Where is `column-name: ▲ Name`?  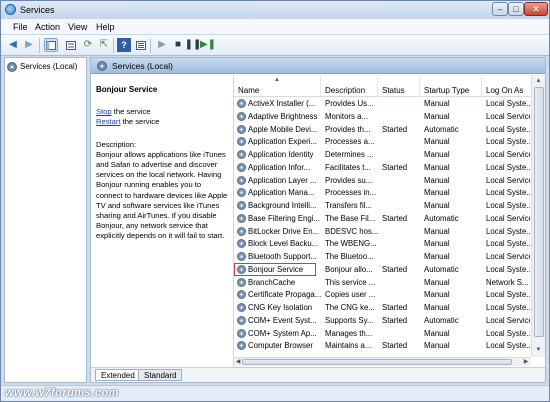 column-name: ▲ Name is located at coordinates (277, 86).